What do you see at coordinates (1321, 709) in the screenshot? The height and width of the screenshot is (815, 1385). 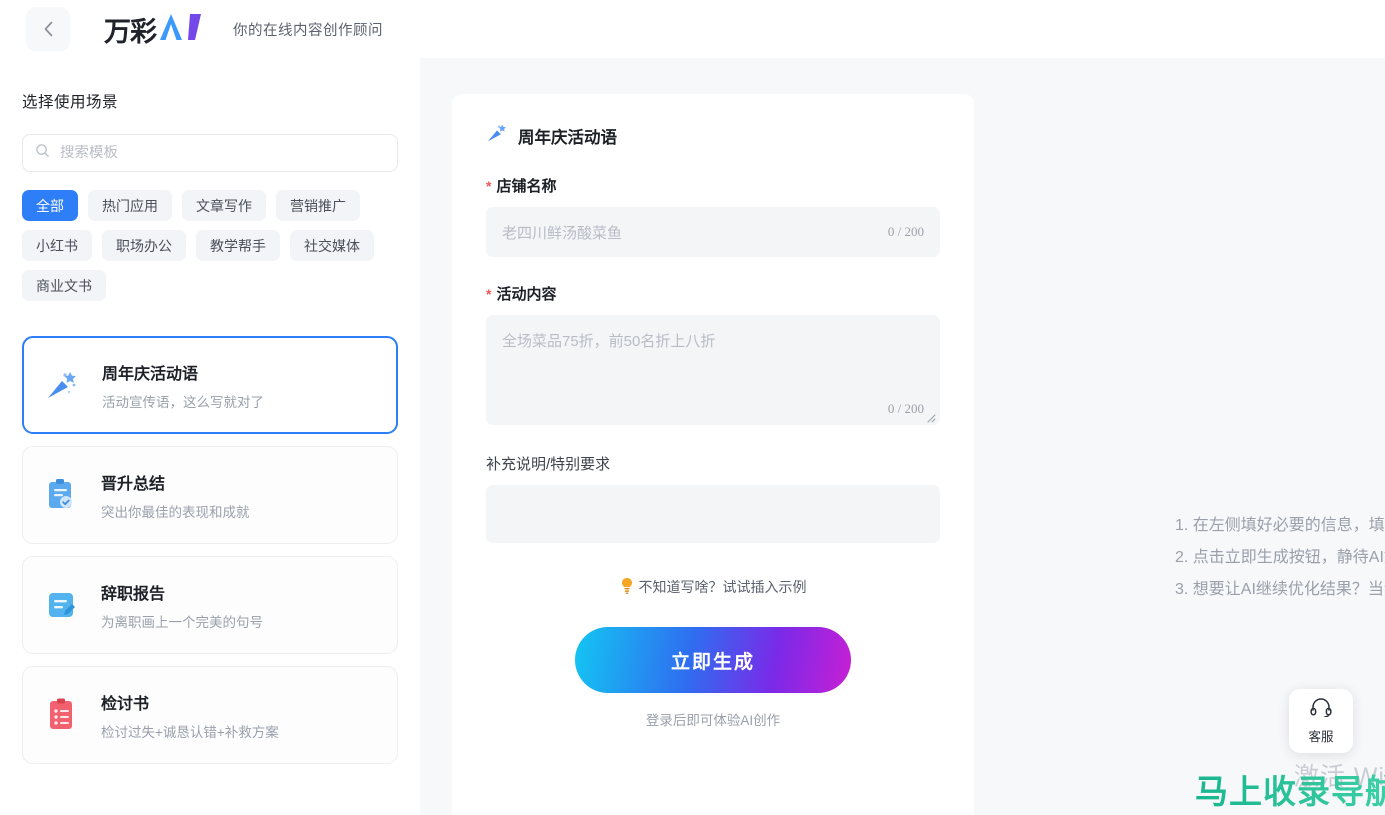 I see `headset-icon` at bounding box center [1321, 709].